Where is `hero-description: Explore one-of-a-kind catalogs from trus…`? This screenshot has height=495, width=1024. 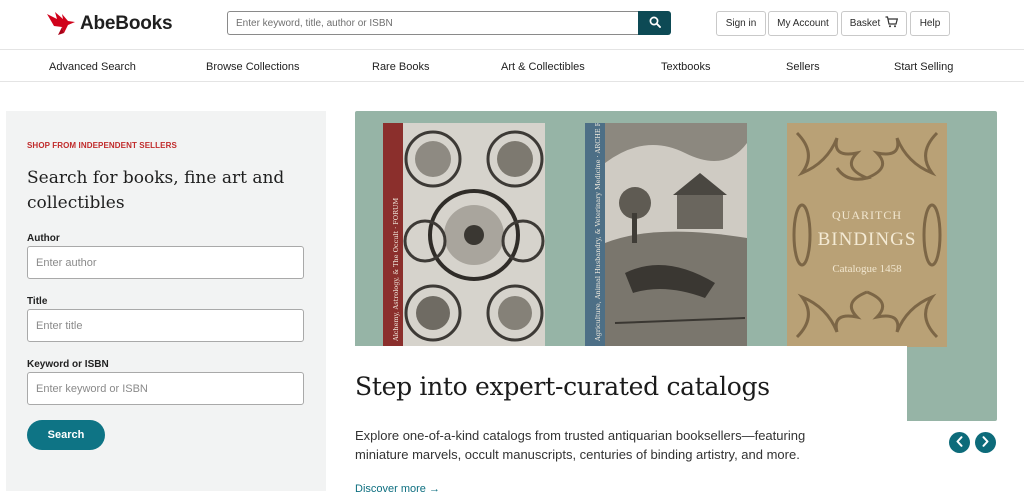
hero-description: Explore one-of-a-kind catalogs from trus… is located at coordinates (580, 445).